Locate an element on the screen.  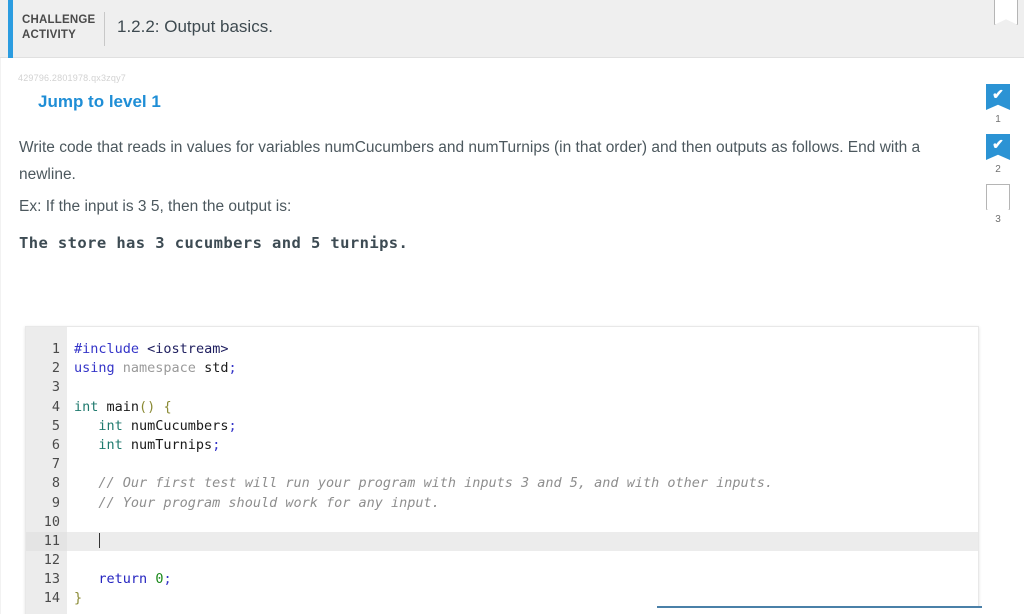
jump-to-level-link: Jump to level 1 is located at coordinates (99, 102).